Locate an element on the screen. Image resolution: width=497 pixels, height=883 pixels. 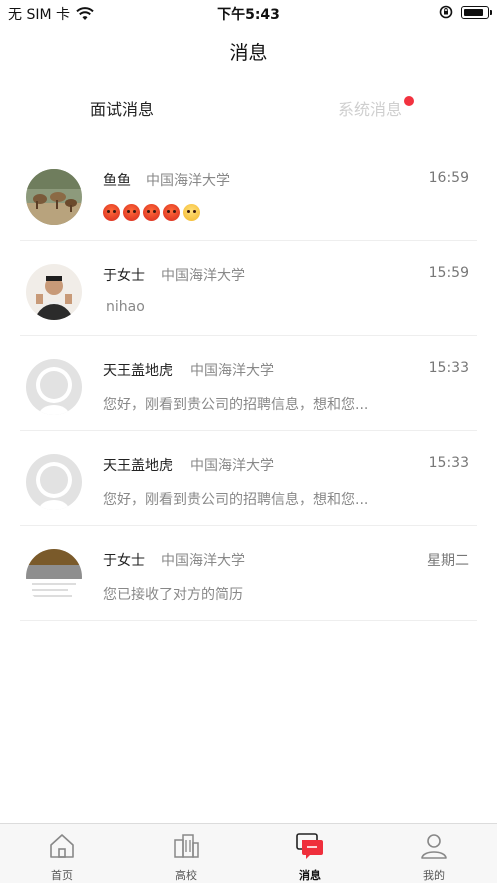
emoji-preview is located at coordinates (151, 212).